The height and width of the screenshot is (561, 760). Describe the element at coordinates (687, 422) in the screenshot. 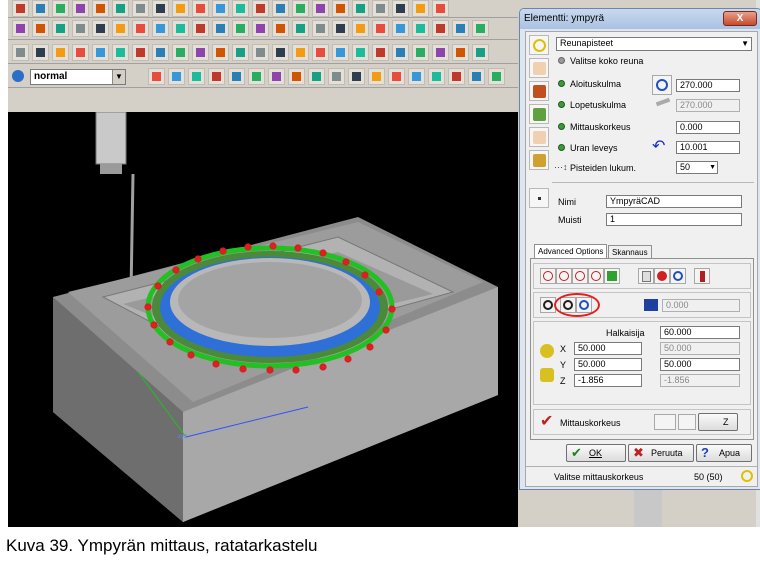

I see `height-pick-button` at that location.